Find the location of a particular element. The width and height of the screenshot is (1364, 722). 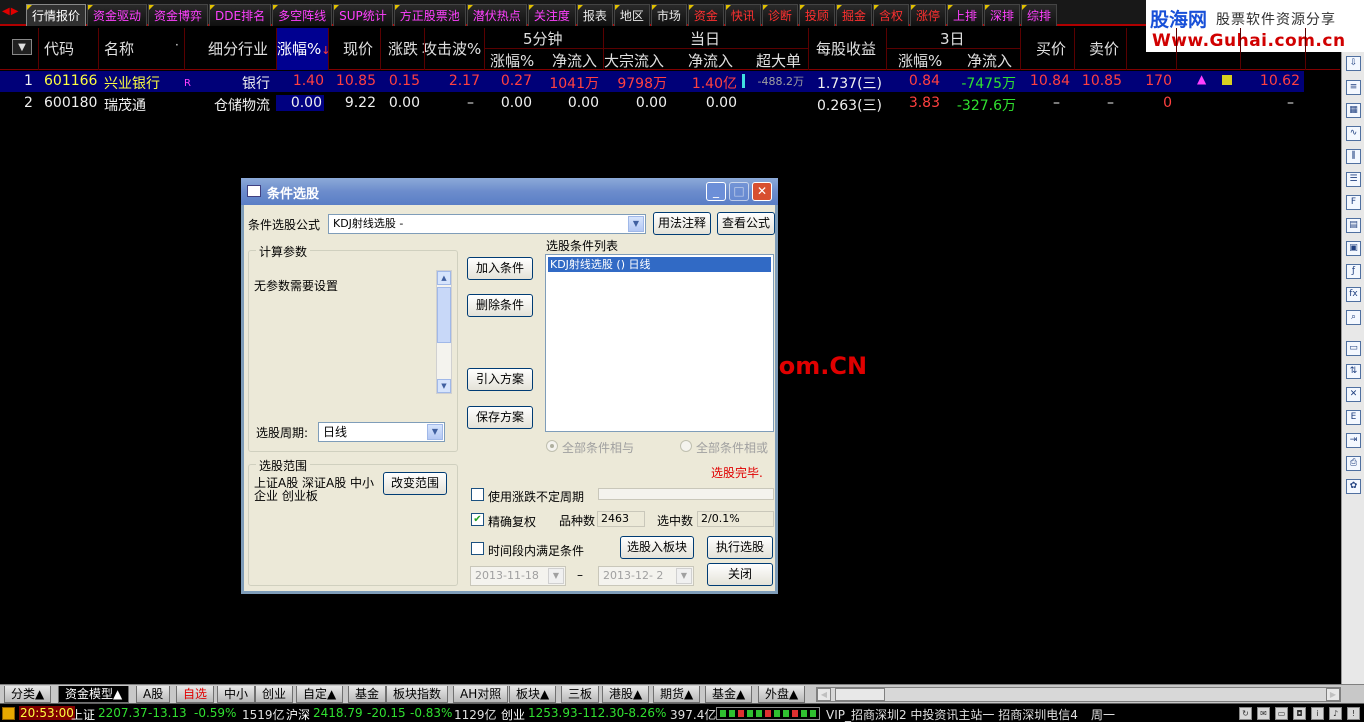

bottom-tab: 自选 is located at coordinates (195, 694).